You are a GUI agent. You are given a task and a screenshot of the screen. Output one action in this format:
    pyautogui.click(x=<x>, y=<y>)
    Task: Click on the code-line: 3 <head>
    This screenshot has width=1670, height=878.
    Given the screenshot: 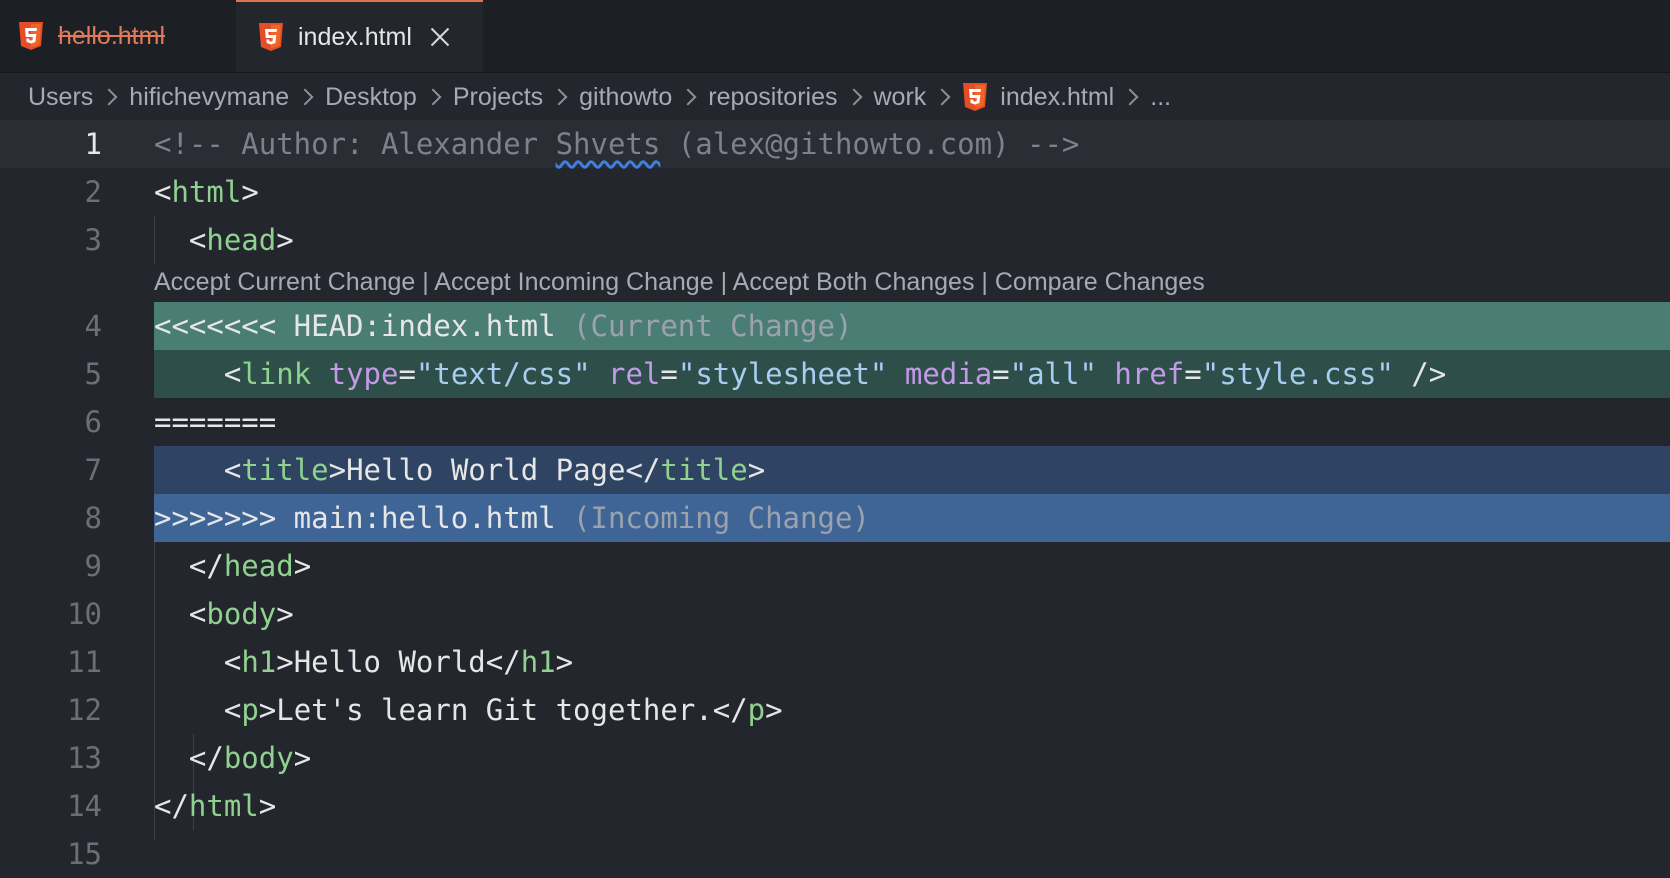 What is the action you would take?
    pyautogui.click(x=835, y=240)
    